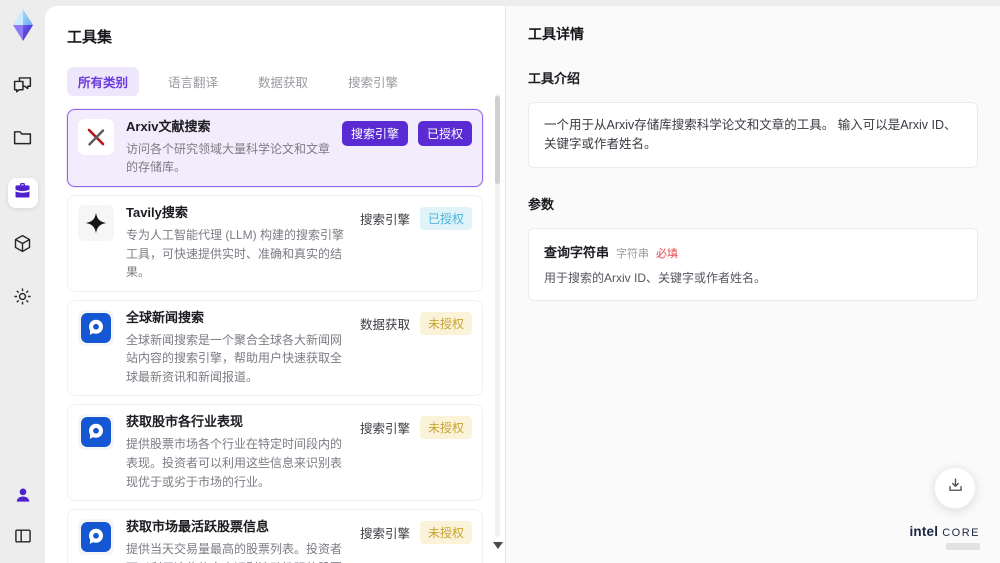 The image size is (1000, 563). What do you see at coordinates (655, 277) in the screenshot?
I see `param-description: 用于搜索的Arxiv ID、关键字或作者姓名。` at bounding box center [655, 277].